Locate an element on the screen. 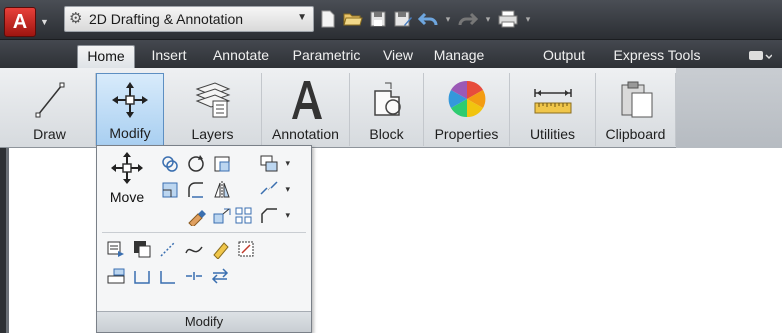 The image size is (782, 333). plot-icon is located at coordinates (508, 19).